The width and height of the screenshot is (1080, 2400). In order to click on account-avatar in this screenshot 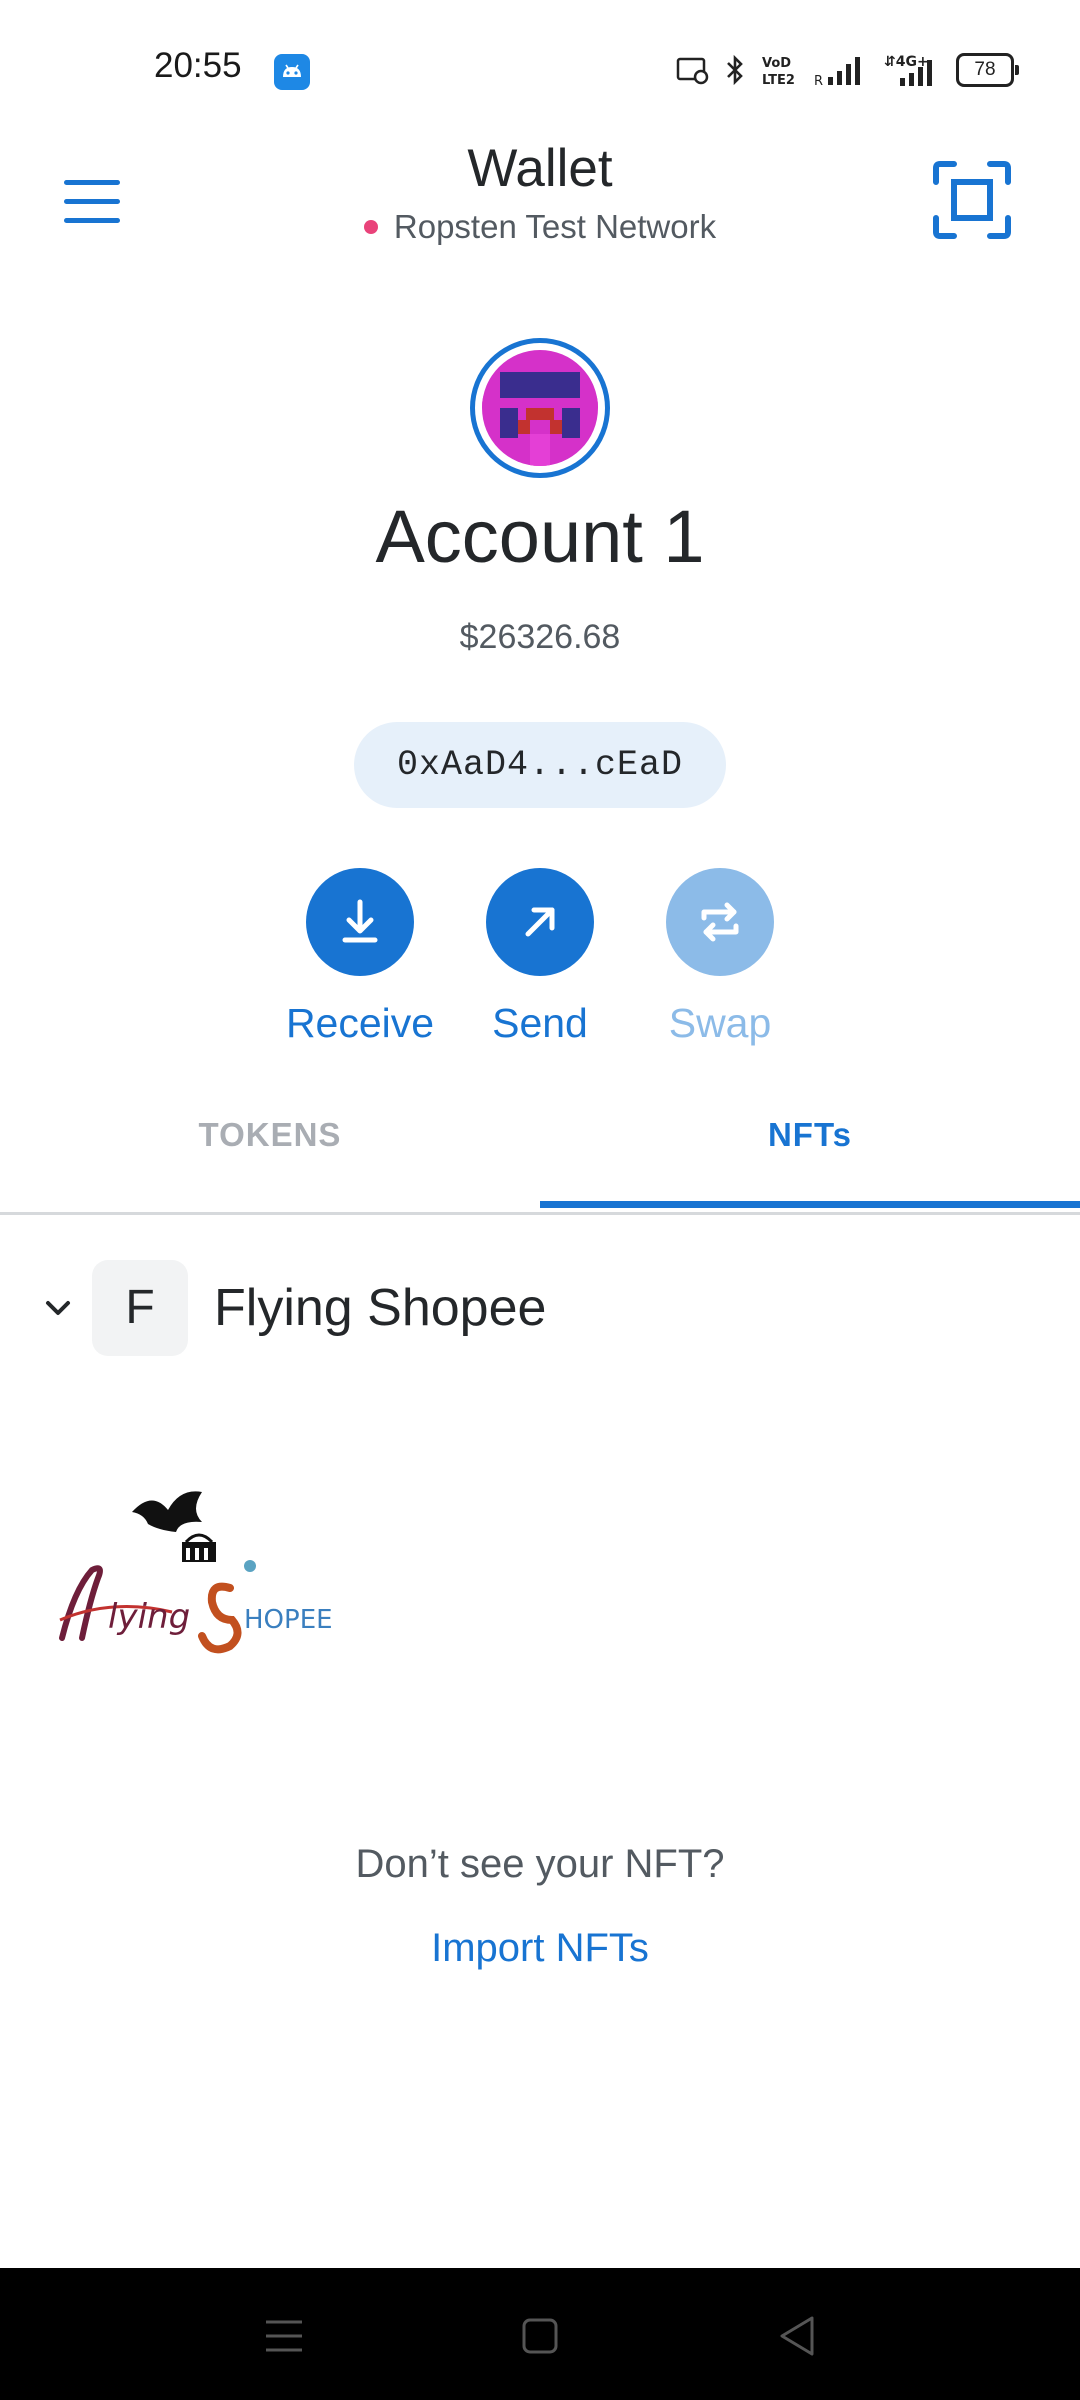, I will do `click(540, 408)`.